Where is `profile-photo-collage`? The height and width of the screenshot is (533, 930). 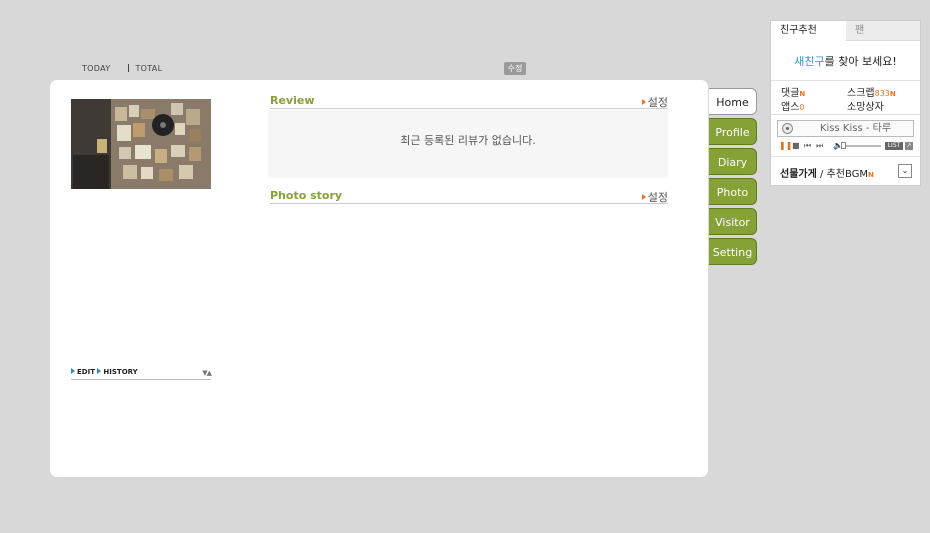 profile-photo-collage is located at coordinates (141, 144).